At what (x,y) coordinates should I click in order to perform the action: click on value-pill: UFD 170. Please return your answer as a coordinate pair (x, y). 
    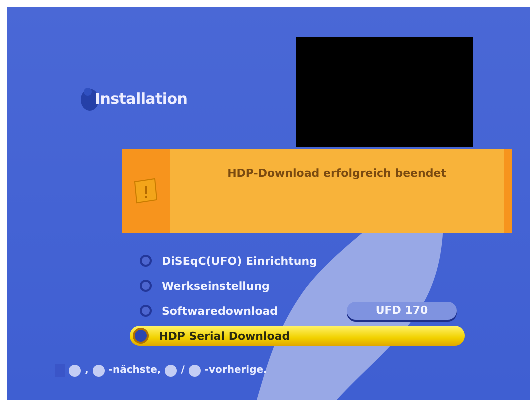
    Looking at the image, I should click on (402, 311).